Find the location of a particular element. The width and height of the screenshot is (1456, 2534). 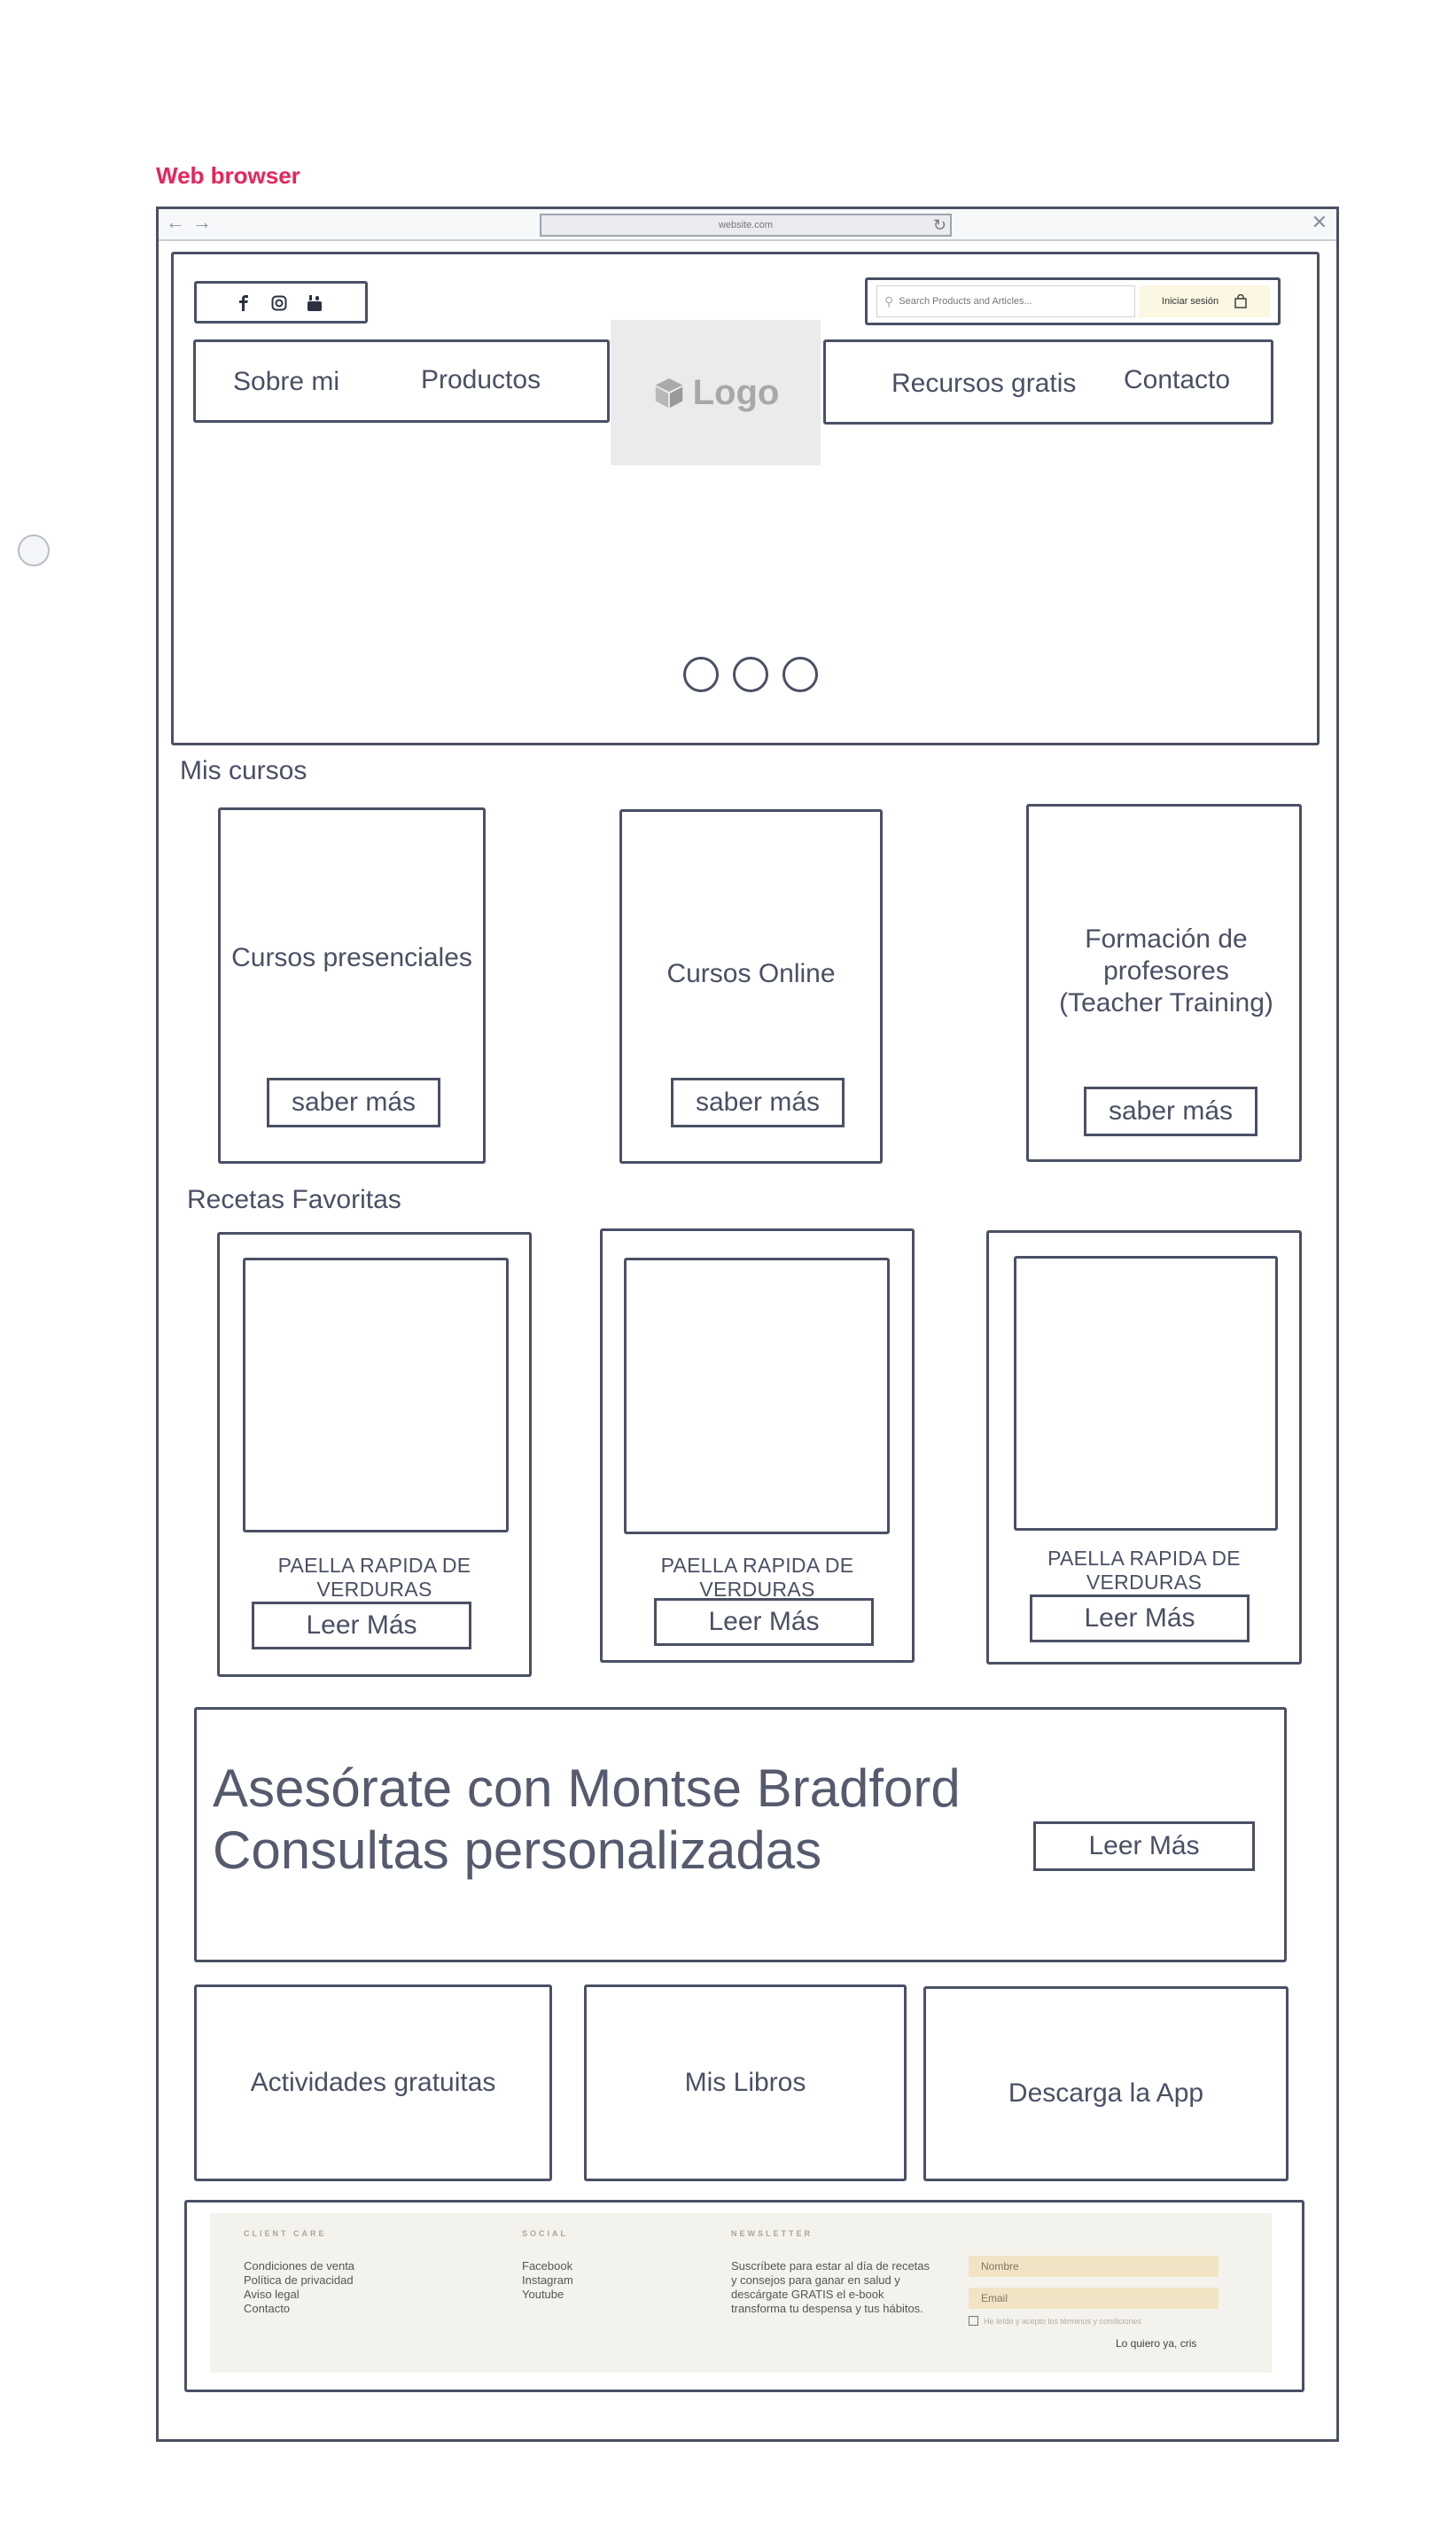

consult-line-1: Asesórate con Montse Bradford is located at coordinates (587, 1788).